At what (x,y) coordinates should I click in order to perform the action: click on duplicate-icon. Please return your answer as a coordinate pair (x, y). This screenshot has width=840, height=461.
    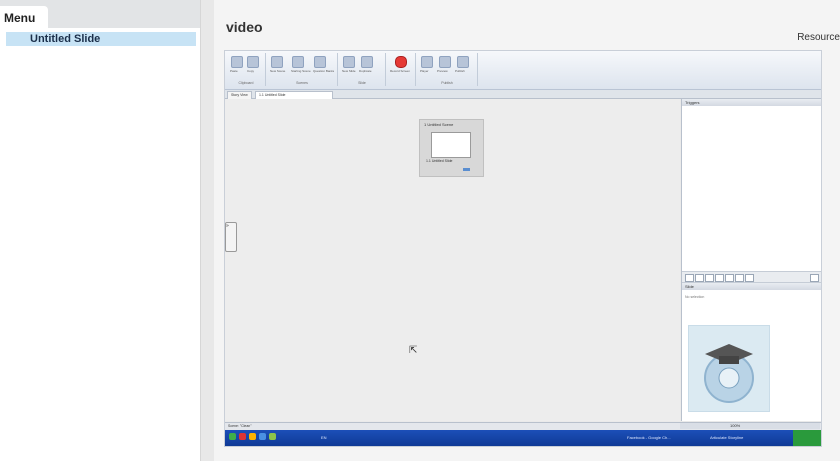
    Looking at the image, I should click on (367, 62).